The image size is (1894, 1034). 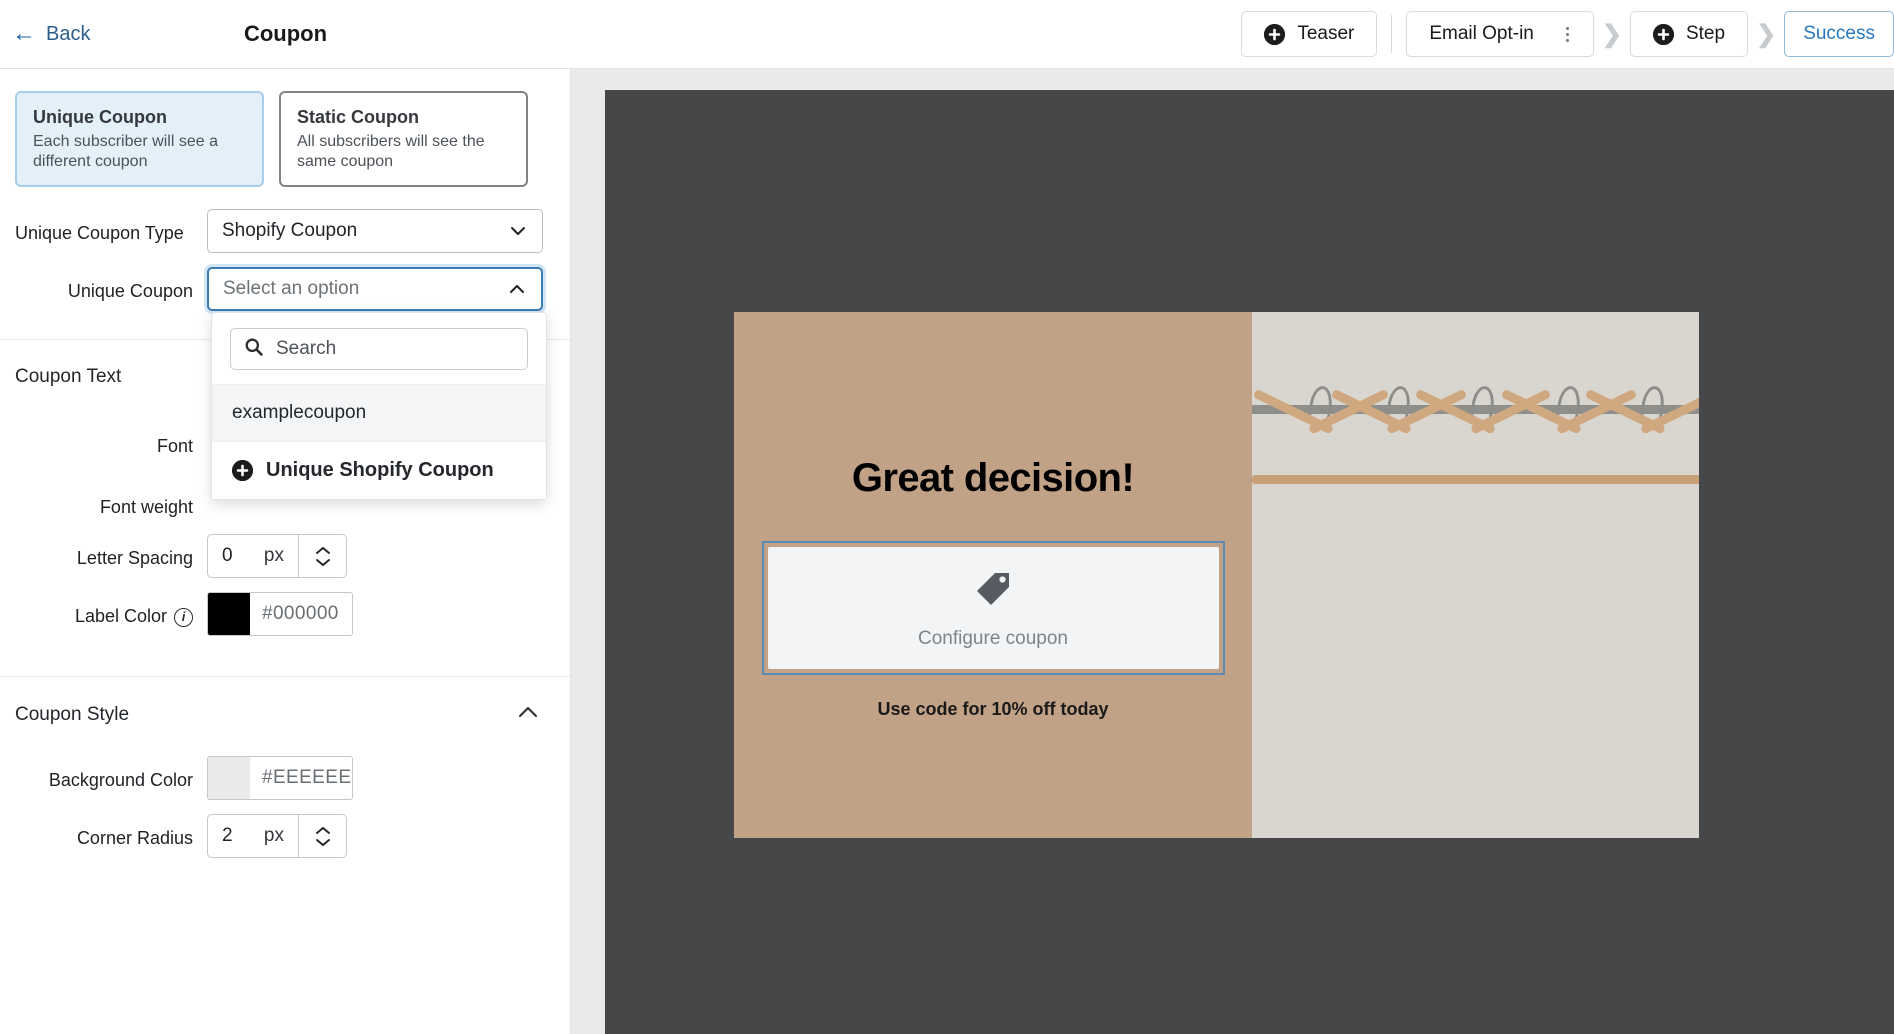 What do you see at coordinates (1481, 33) in the screenshot?
I see `email-optin-label: Email Opt-in` at bounding box center [1481, 33].